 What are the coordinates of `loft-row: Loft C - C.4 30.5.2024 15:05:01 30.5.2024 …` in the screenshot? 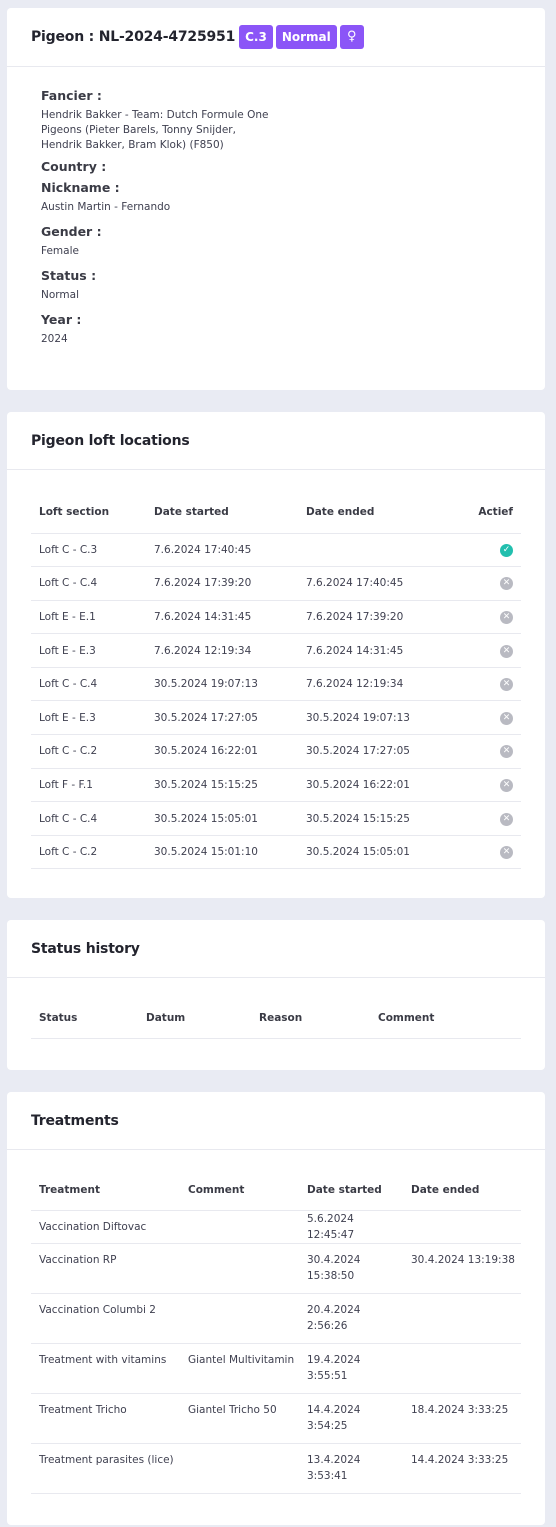 It's located at (276, 818).